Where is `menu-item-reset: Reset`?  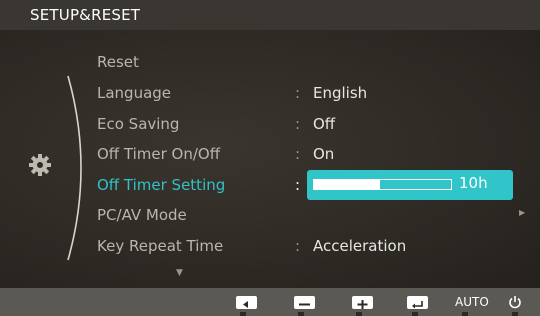 menu-item-reset: Reset is located at coordinates (118, 62).